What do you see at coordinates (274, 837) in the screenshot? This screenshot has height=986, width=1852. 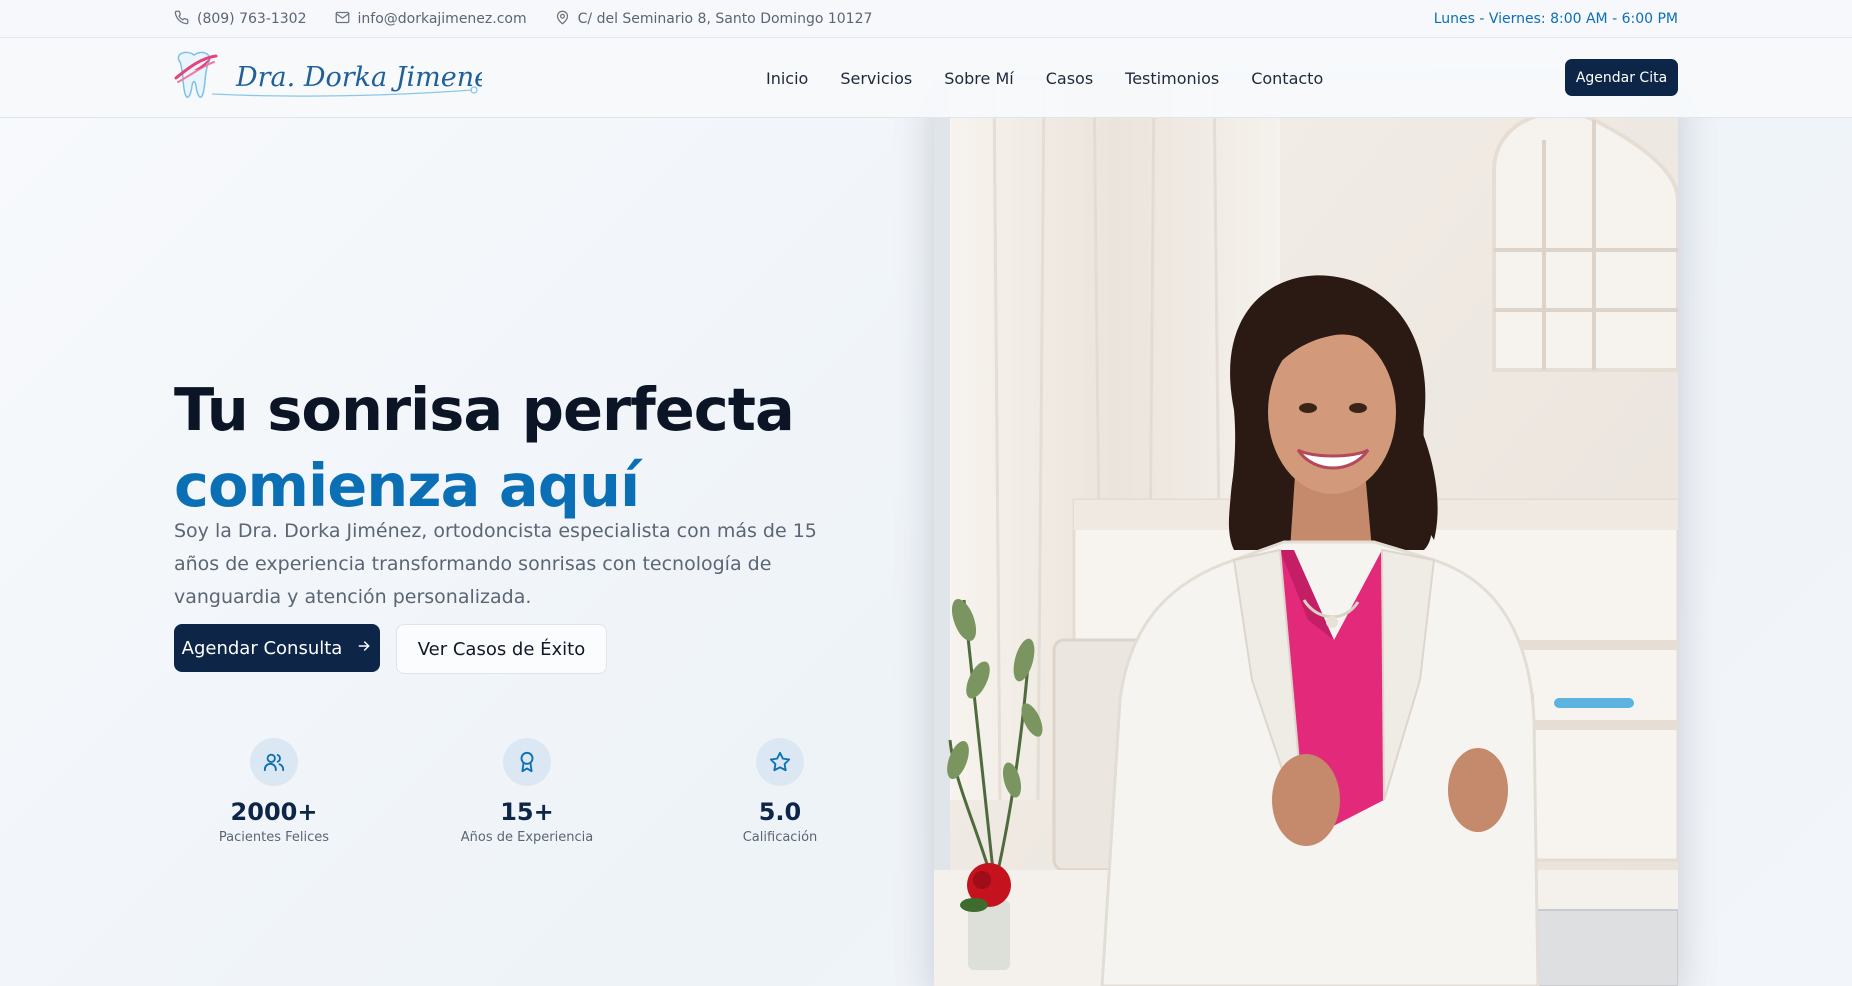 I see `stat-label: Pacientes Felices` at bounding box center [274, 837].